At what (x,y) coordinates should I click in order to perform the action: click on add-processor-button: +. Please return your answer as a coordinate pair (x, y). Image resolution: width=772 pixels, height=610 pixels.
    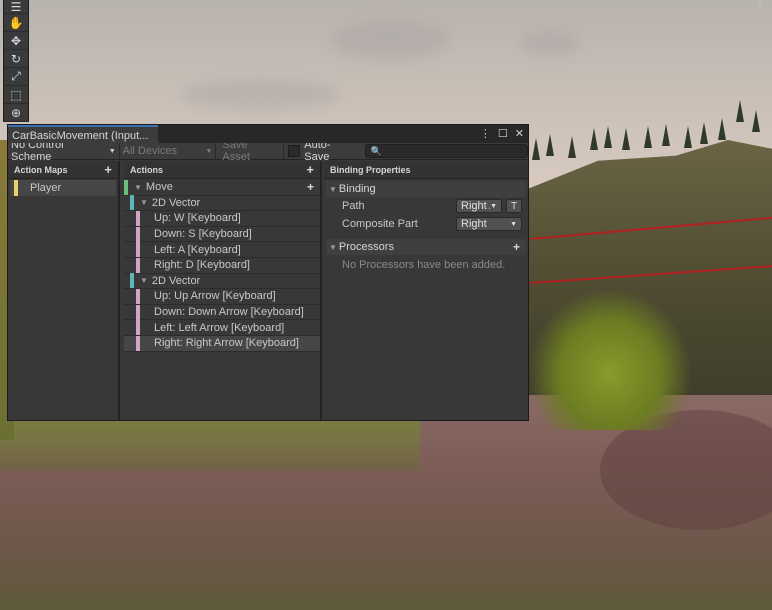
    Looking at the image, I should click on (516, 247).